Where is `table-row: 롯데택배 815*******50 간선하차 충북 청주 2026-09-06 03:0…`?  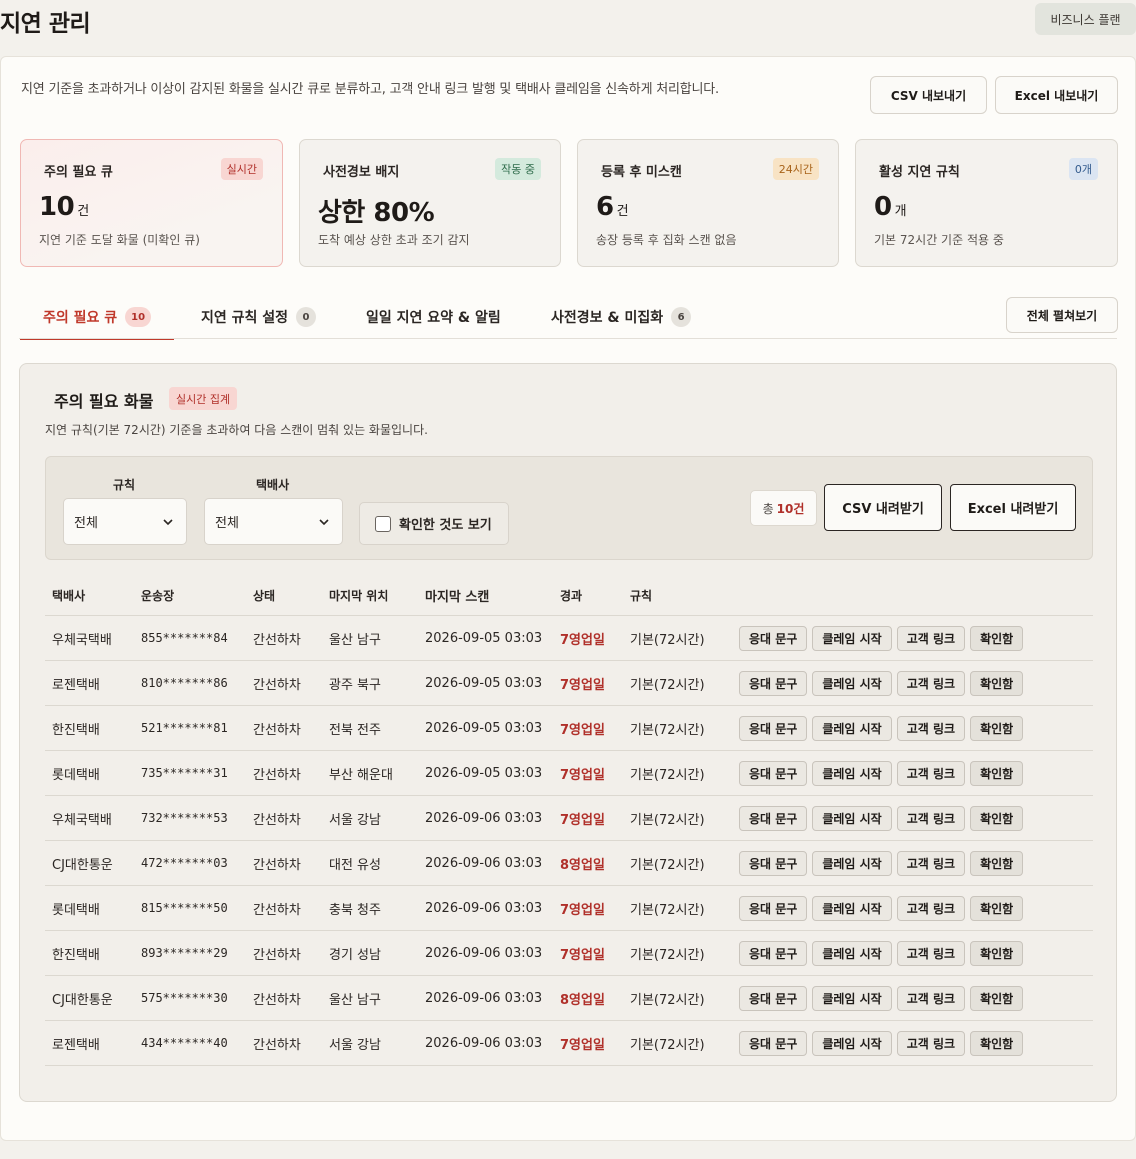 table-row: 롯데택배 815*******50 간선하차 충북 청주 2026-09-06 03:0… is located at coordinates (569, 908).